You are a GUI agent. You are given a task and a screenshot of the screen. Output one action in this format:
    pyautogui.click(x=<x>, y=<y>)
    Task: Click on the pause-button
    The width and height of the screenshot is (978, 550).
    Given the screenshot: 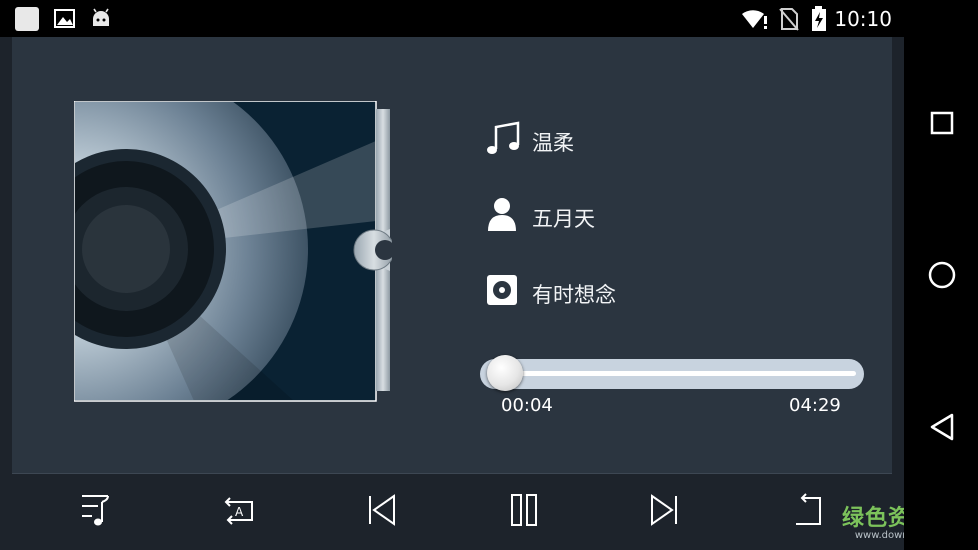 What is the action you would take?
    pyautogui.click(x=524, y=510)
    